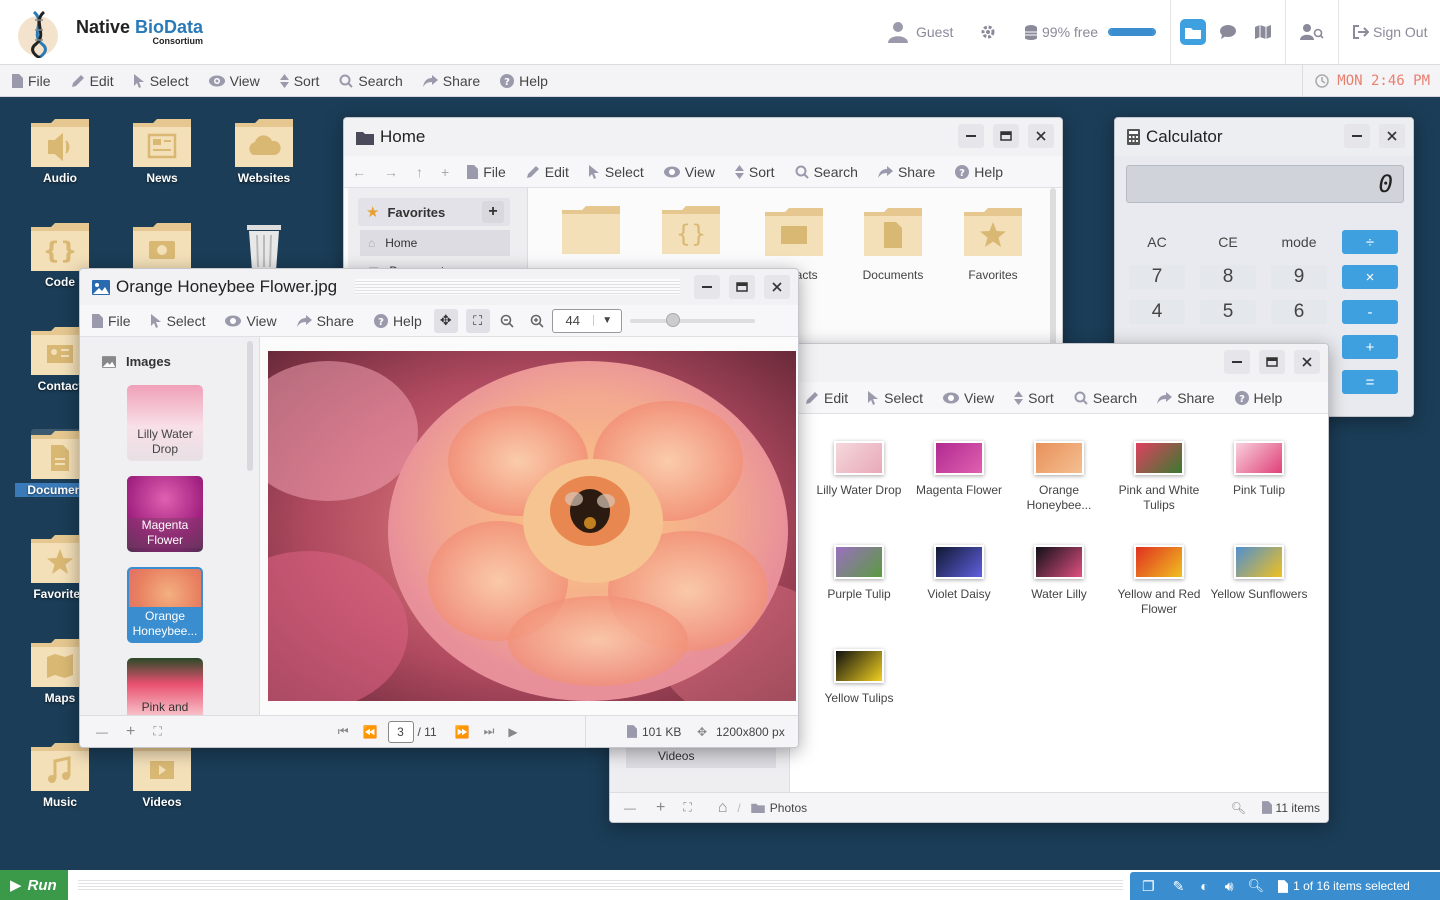 This screenshot has height=900, width=1440. I want to click on first-page-icon: ⏮, so click(343, 731).